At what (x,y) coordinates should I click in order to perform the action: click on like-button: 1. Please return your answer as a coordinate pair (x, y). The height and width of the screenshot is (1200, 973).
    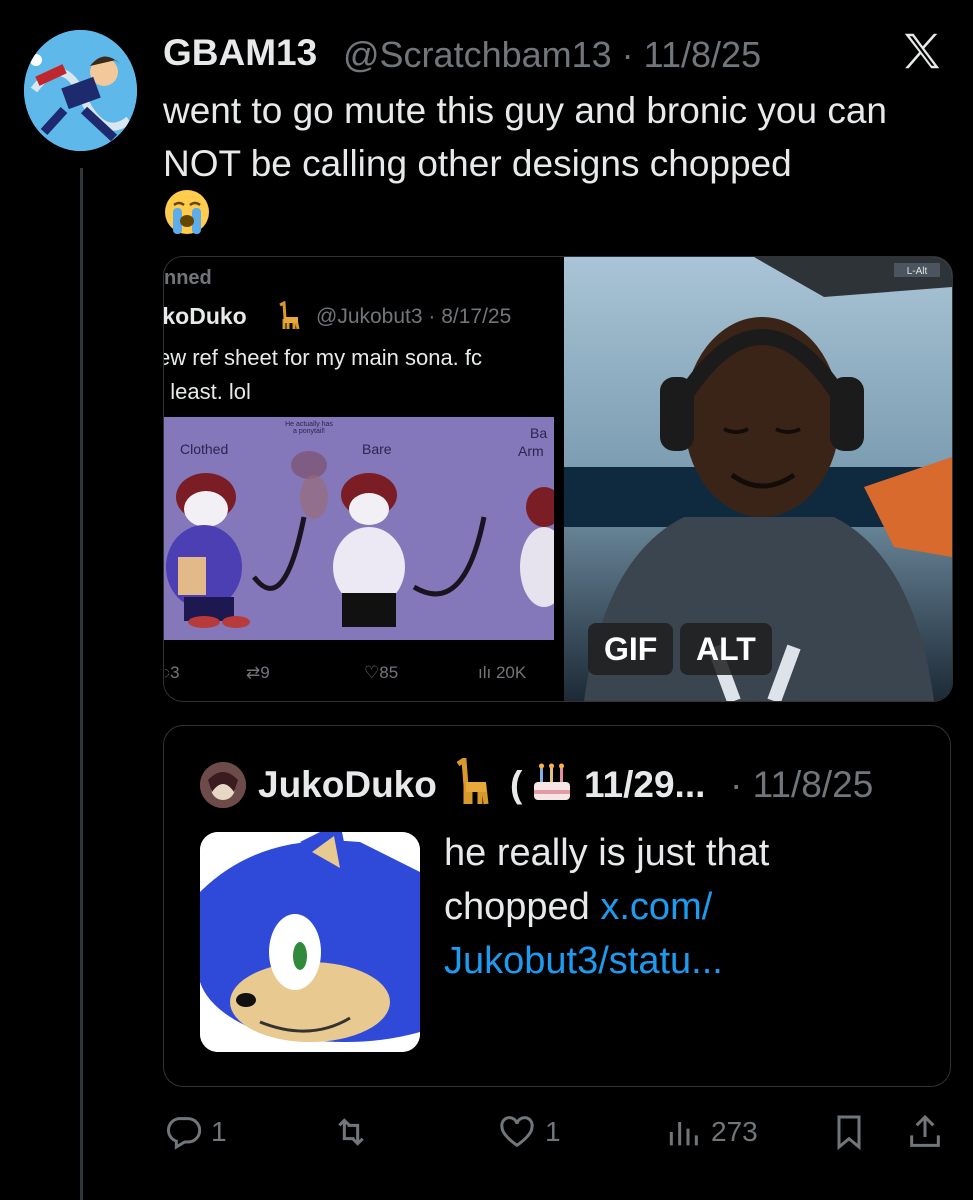
    Looking at the image, I should click on (529, 1132).